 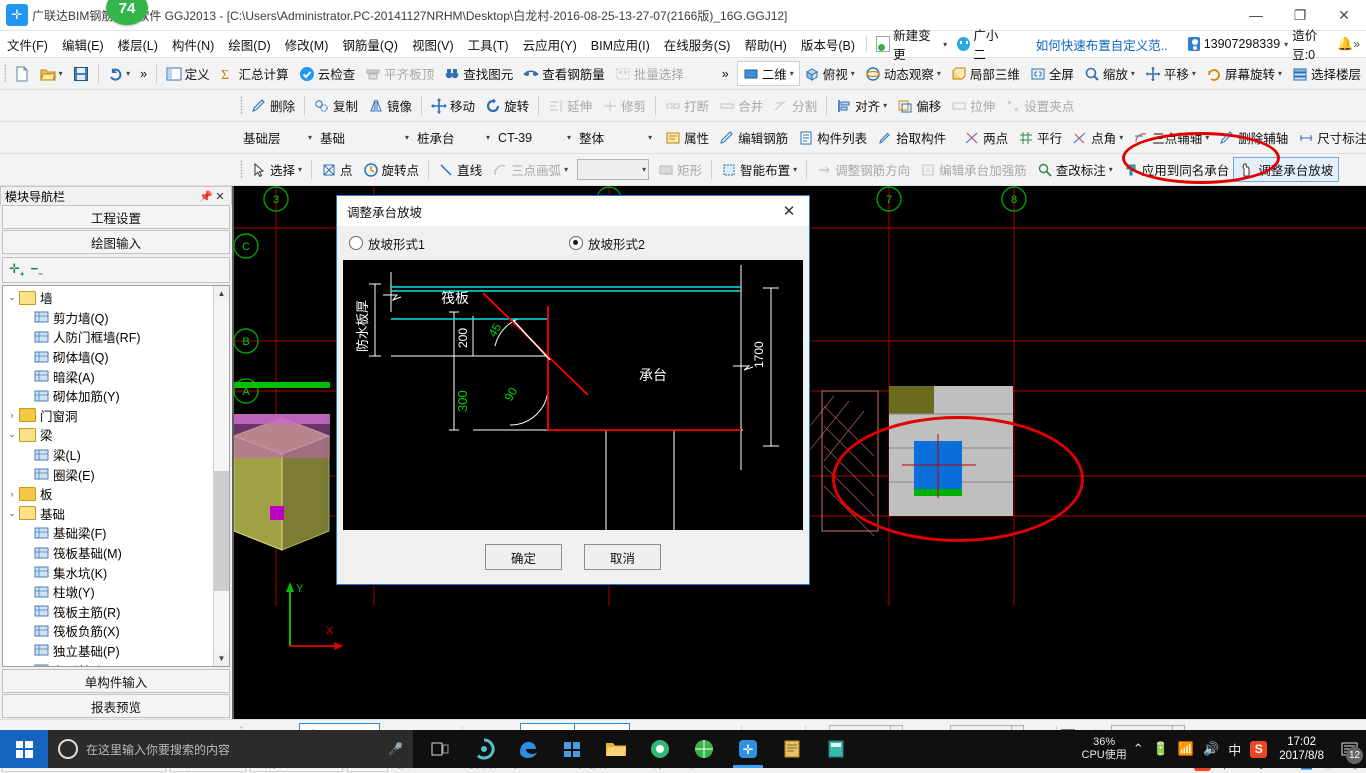 I want to click on display-mode-selector: 整体 ▾, so click(x=611, y=137).